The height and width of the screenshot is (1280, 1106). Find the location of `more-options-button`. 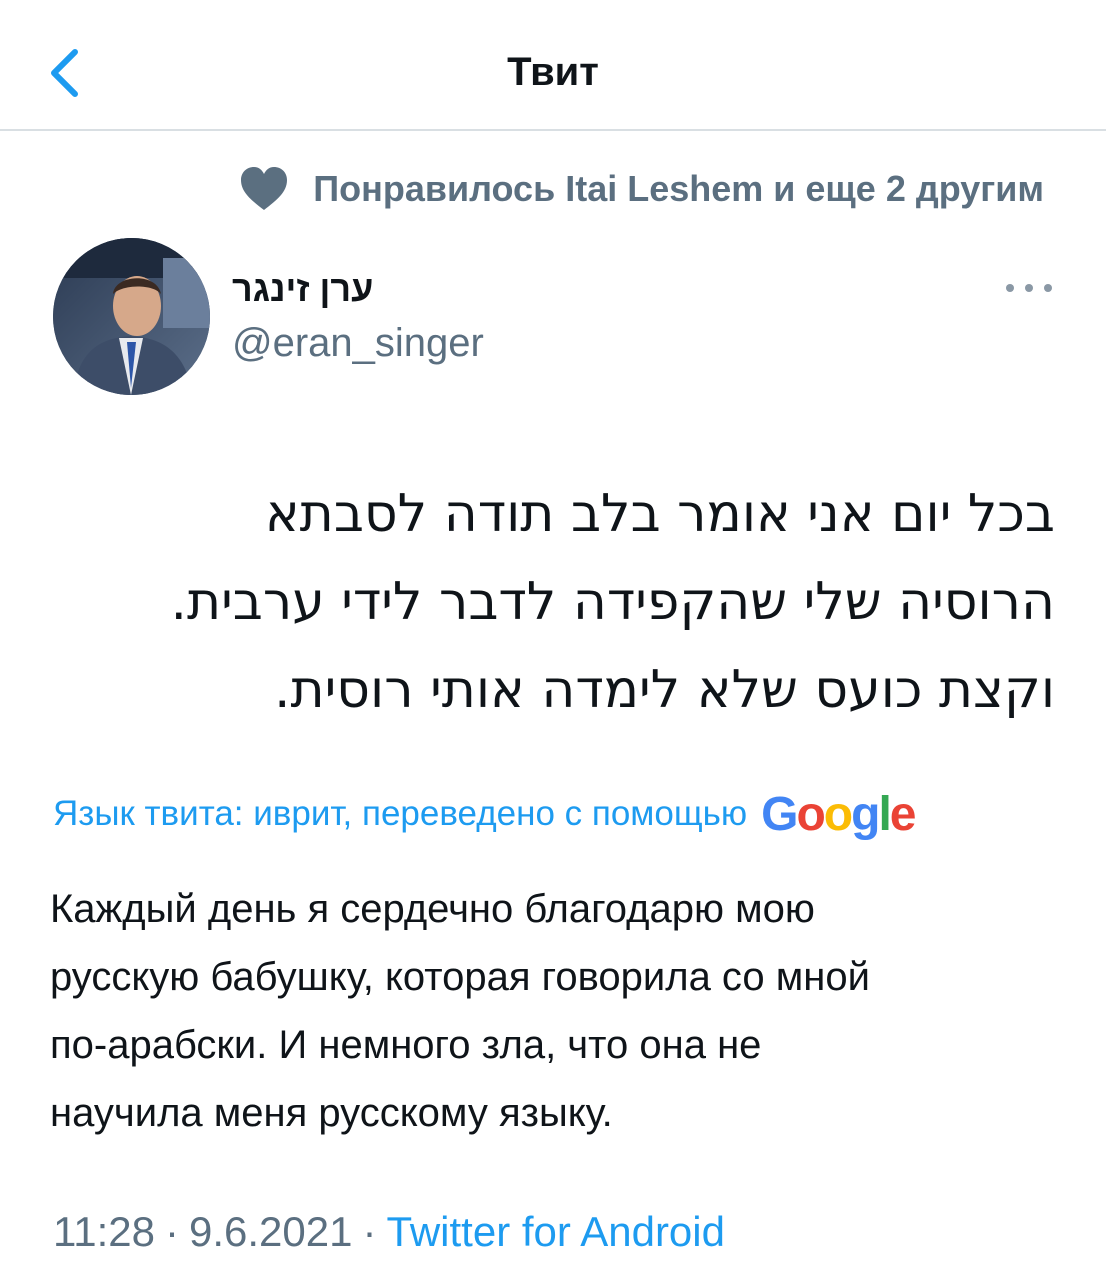

more-options-button is located at coordinates (1029, 288).